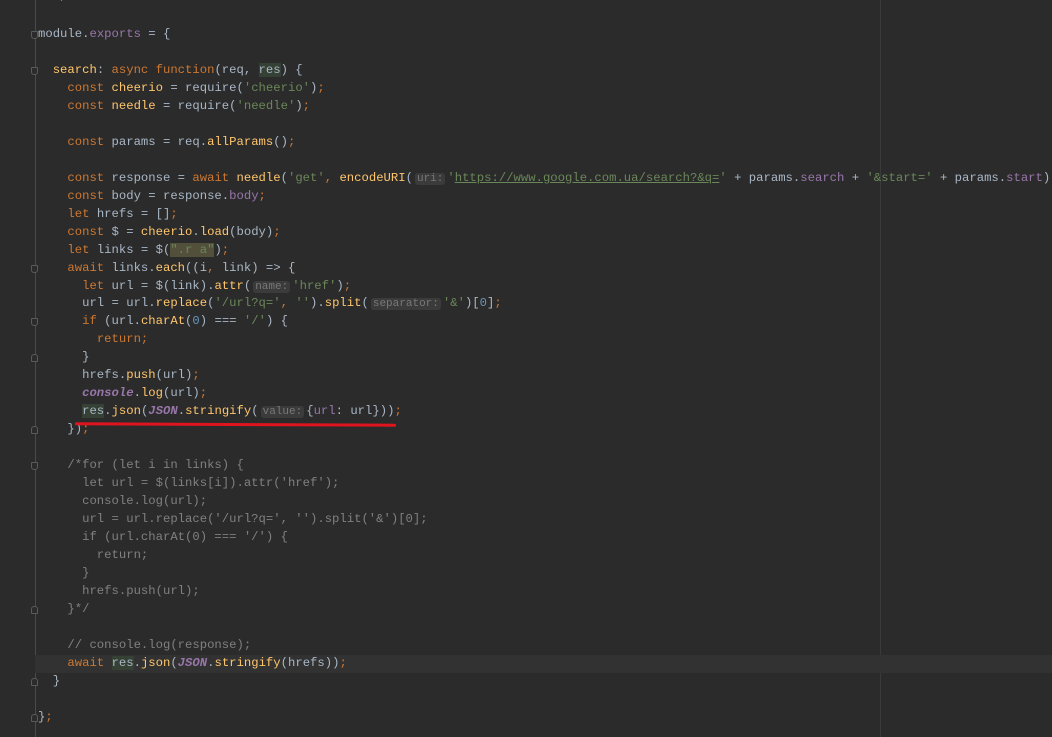  What do you see at coordinates (306, 177) in the screenshot?
I see `string-literal: 'get'` at bounding box center [306, 177].